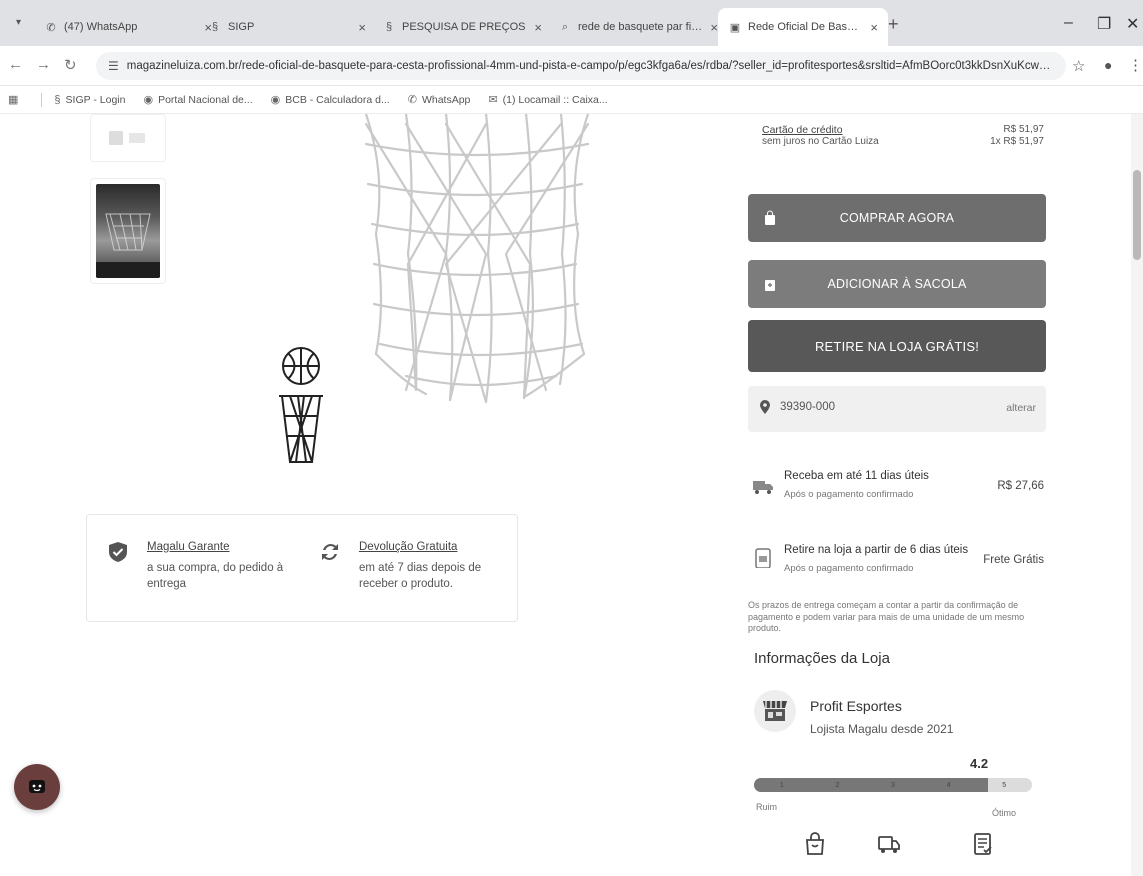 This screenshot has height=876, width=1143. I want to click on thumbnail-image, so click(127, 138).